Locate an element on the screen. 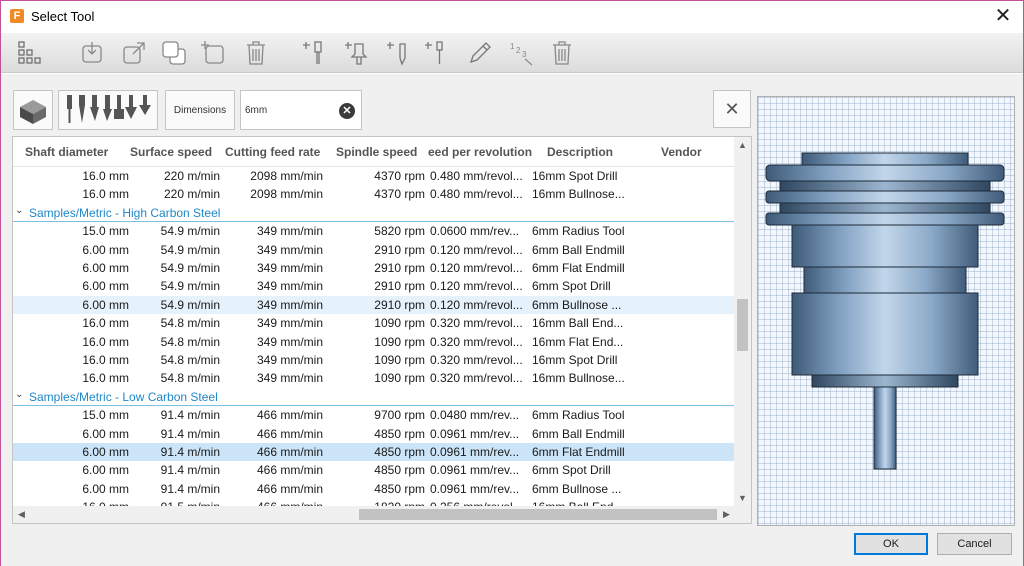 This screenshot has height=566, width=1024. col-surface-speed: Surface speed is located at coordinates (178, 152).